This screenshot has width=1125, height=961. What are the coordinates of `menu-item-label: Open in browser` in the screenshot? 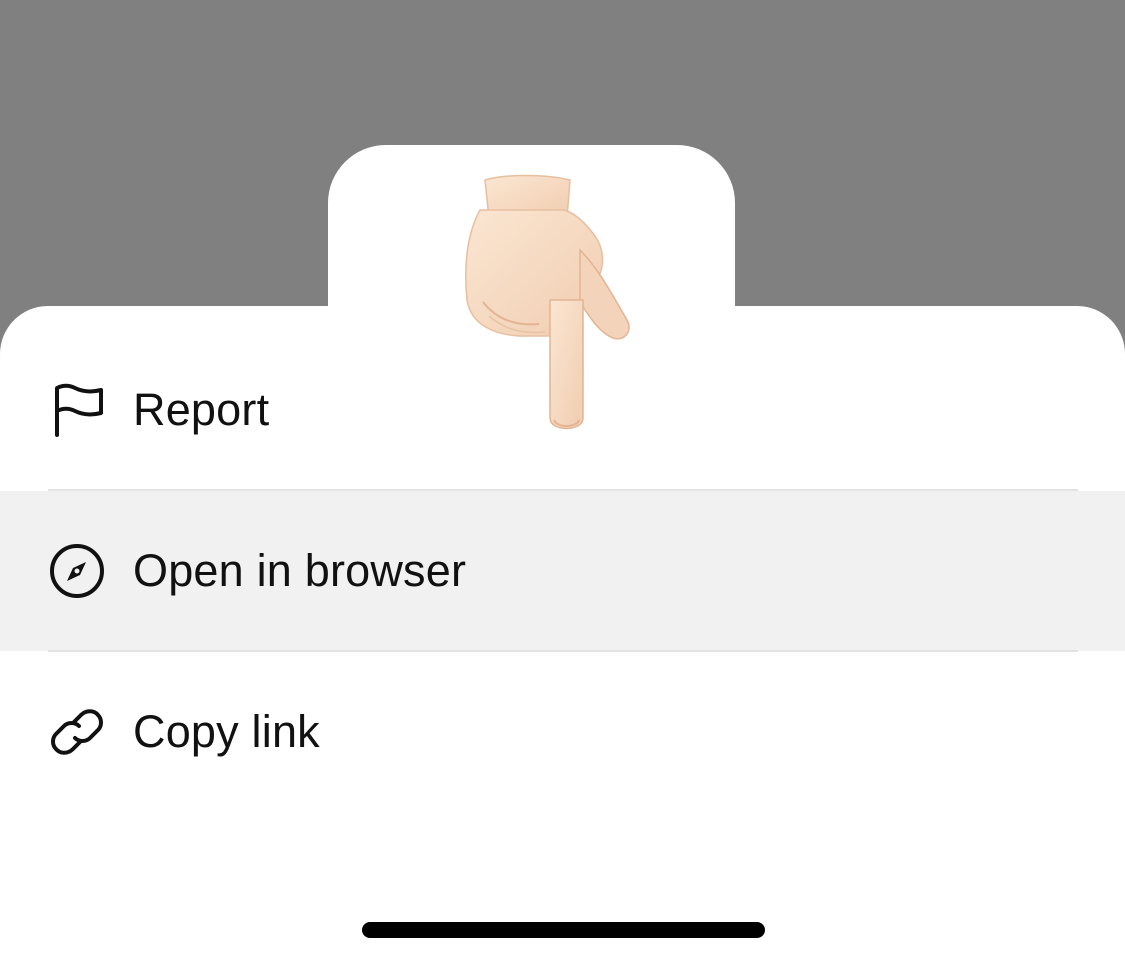 It's located at (300, 570).